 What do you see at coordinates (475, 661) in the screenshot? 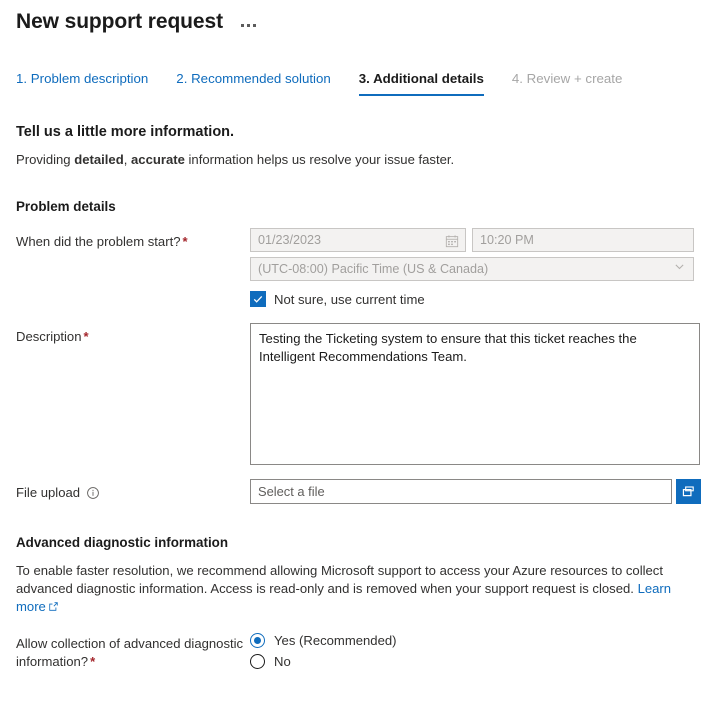
I see `radio-option-no: No` at bounding box center [475, 661].